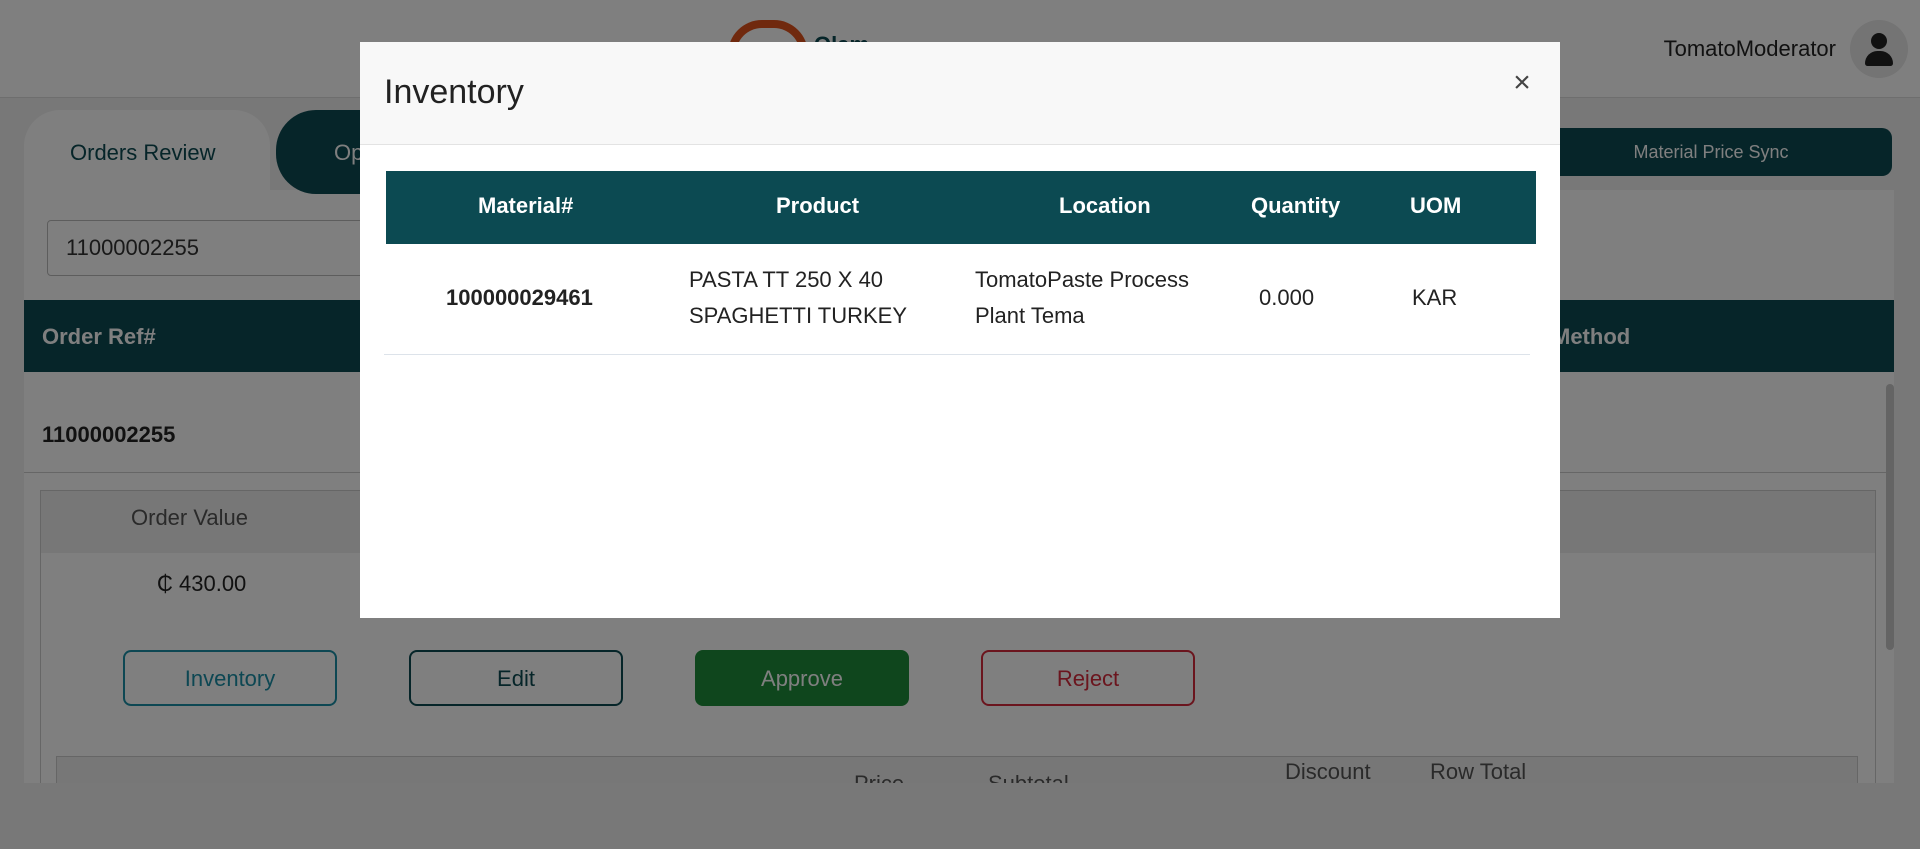  I want to click on row-product-line1: PASTA TT 250 X 40, so click(786, 279).